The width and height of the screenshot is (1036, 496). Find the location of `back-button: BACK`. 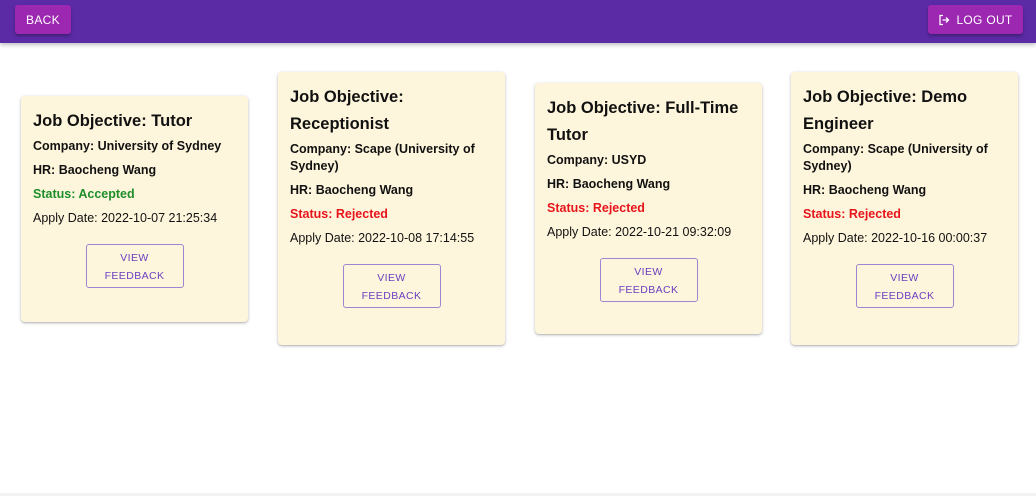

back-button: BACK is located at coordinates (43, 19).